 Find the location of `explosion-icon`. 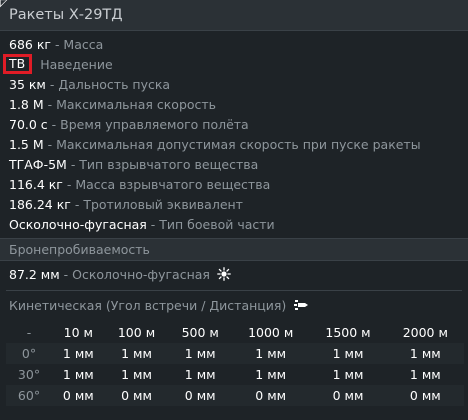

explosion-icon is located at coordinates (224, 274).